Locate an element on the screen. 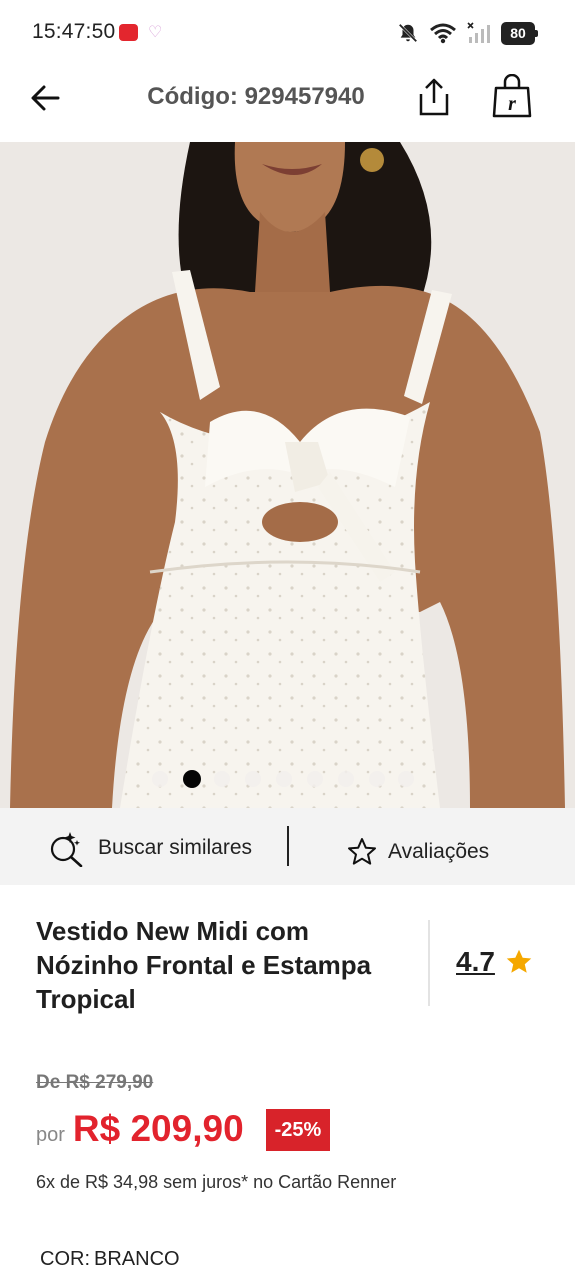 The width and height of the screenshot is (575, 1280). reviews-button: Avaliações is located at coordinates (417, 852).